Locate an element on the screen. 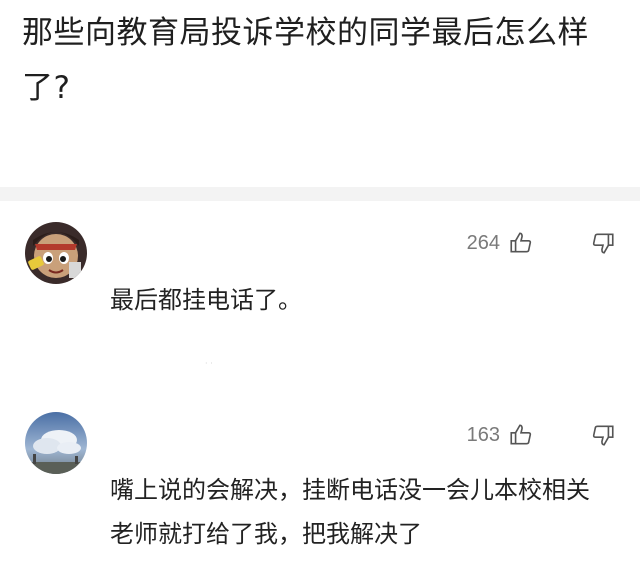 Image resolution: width=640 pixels, height=565 pixels. watermark-fade is located at coordinates (577, 542).